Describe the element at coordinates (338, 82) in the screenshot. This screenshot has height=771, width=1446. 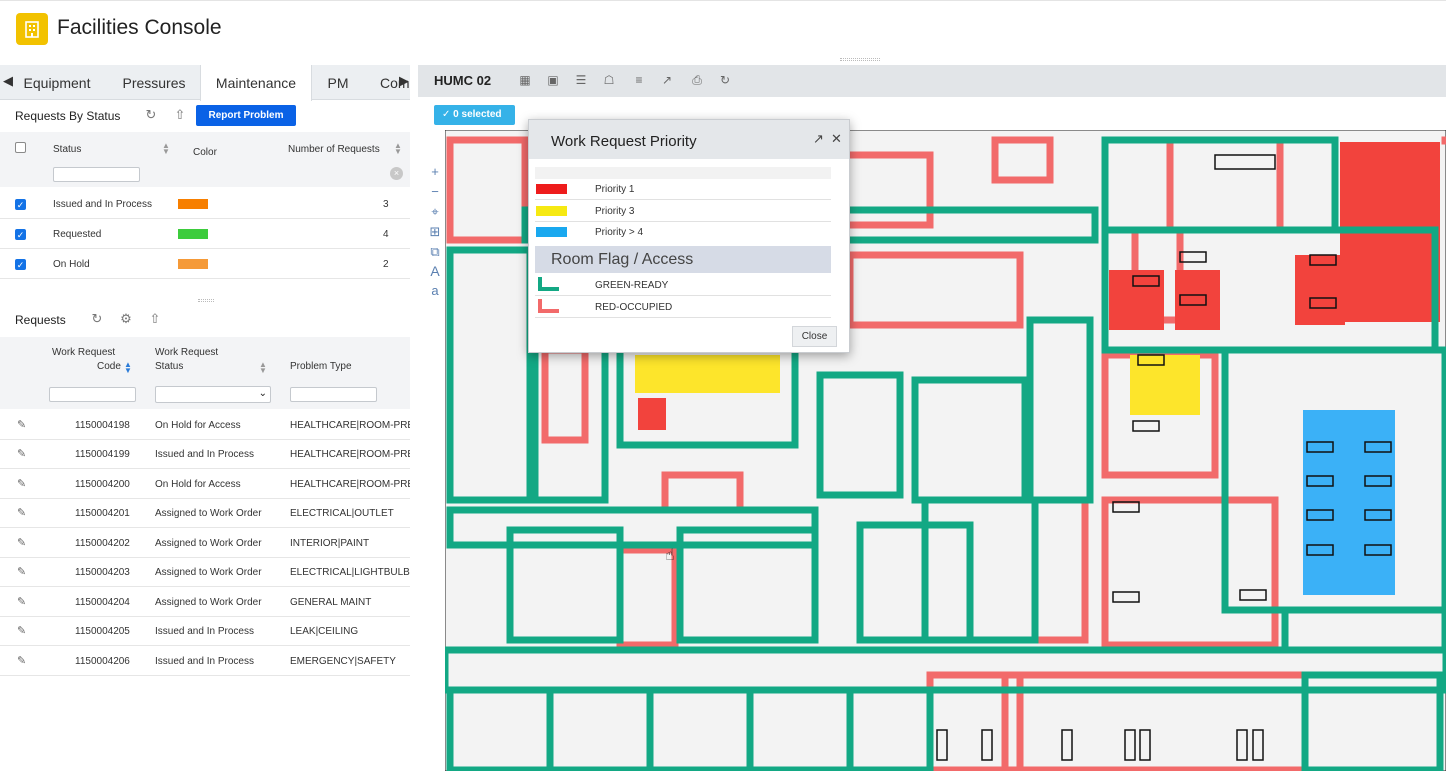
I see `tab-pm: PM` at that location.